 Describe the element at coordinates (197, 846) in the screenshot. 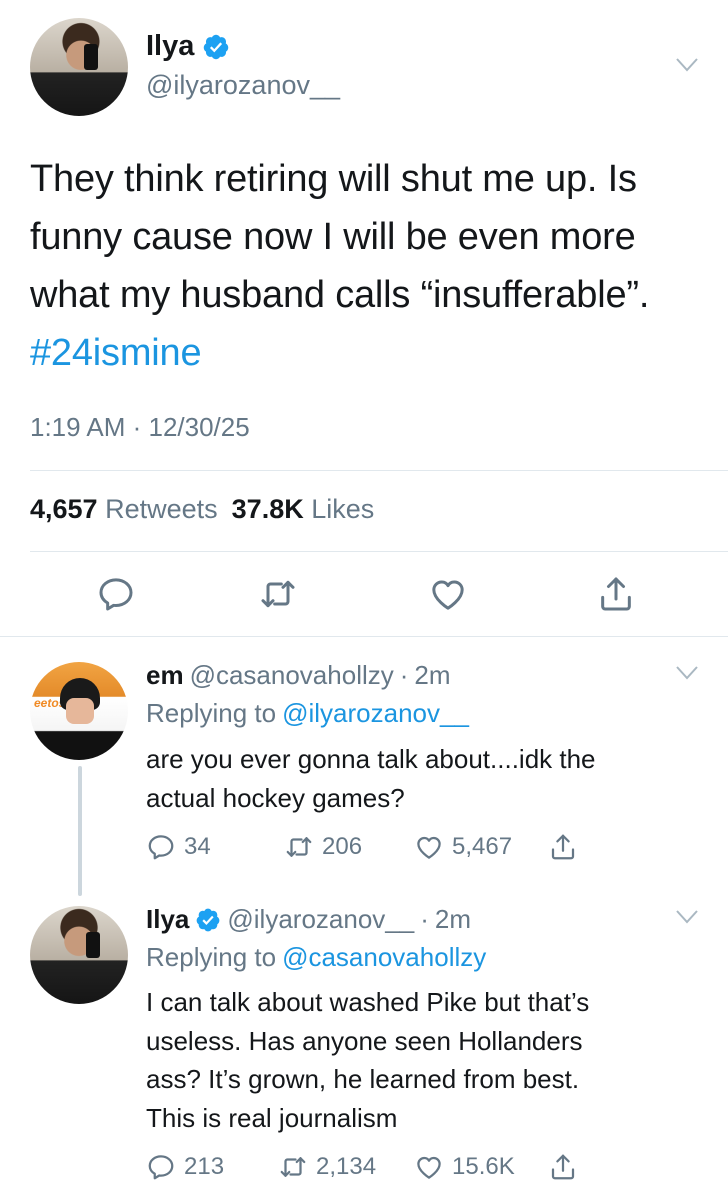

I see `reply-count: 34` at that location.